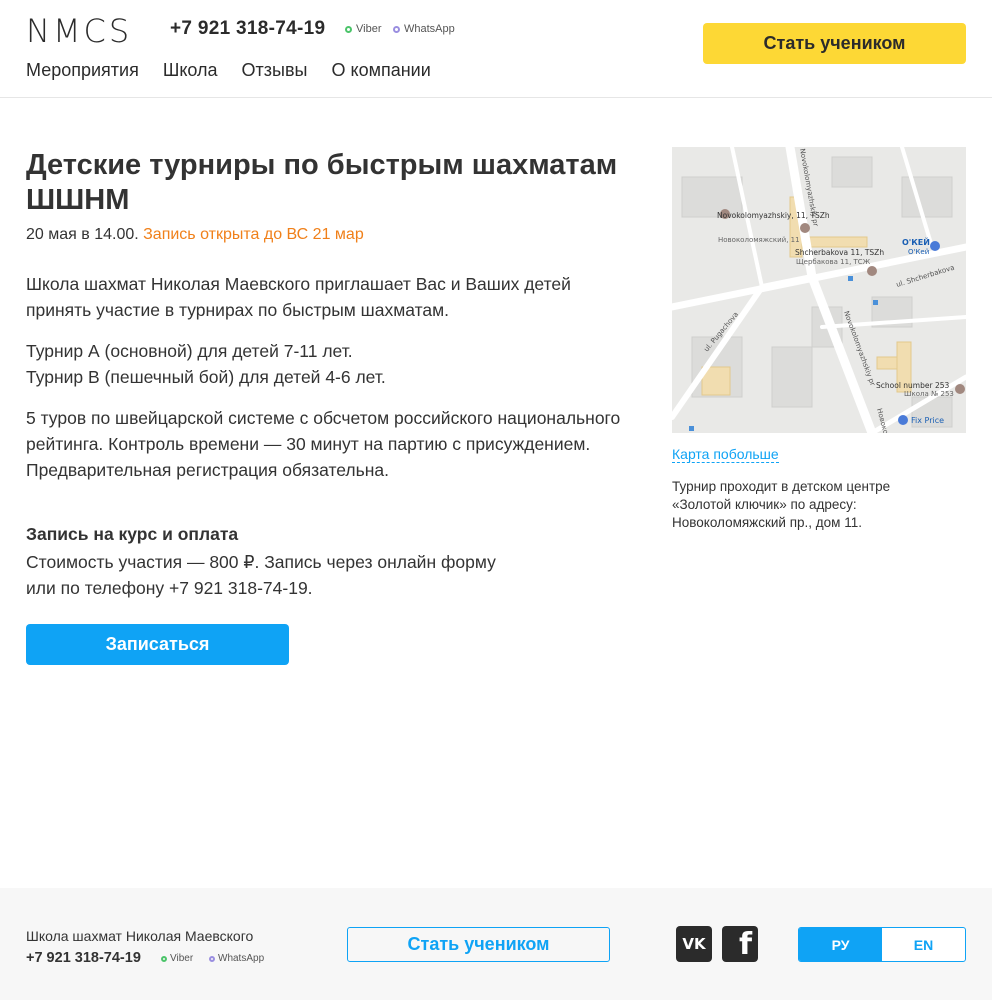 The image size is (992, 1000). Describe the element at coordinates (834, 43) in the screenshot. I see `become-student-button: Стать учеником` at that location.